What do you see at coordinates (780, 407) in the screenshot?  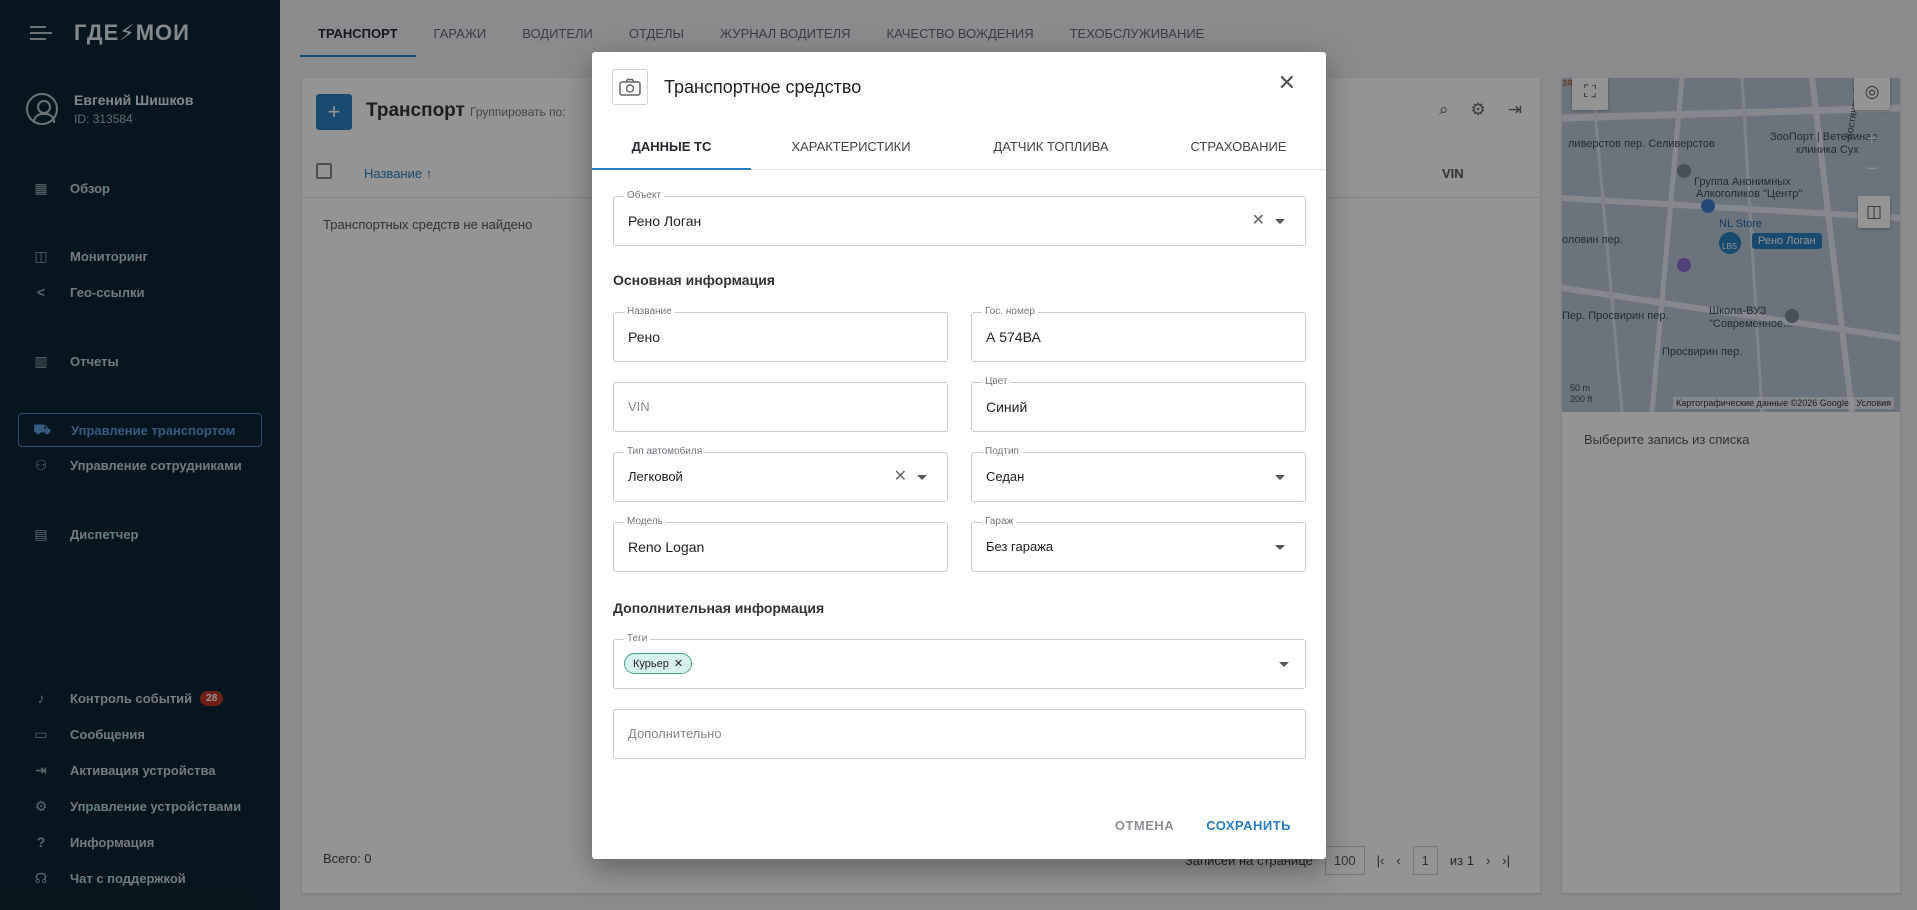 I see `vin-field: VIN` at bounding box center [780, 407].